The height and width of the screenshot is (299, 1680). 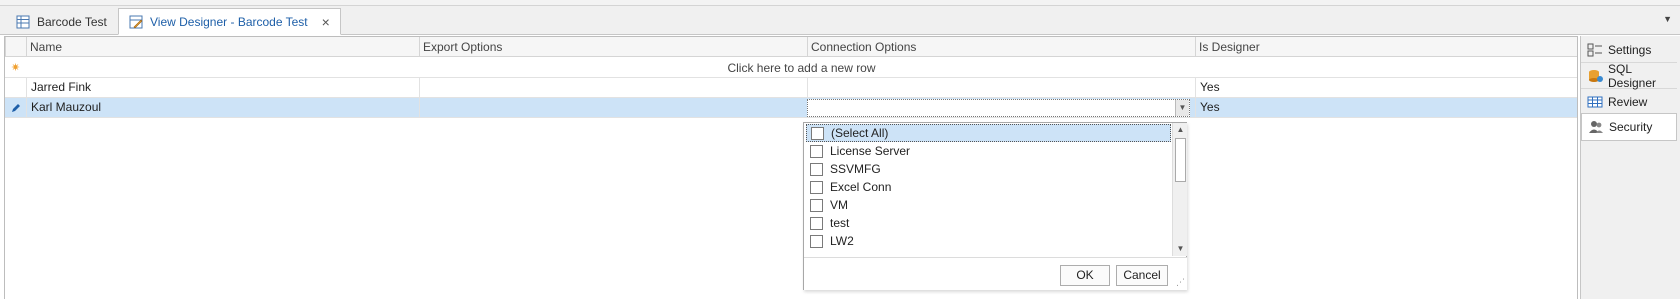 I want to click on scroll-down-icon: ▼, so click(x=1180, y=249).